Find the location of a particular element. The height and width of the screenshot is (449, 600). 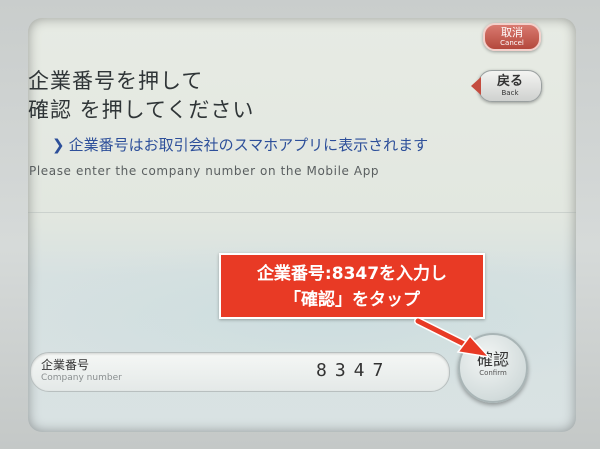

cancel-button: 取消 Cancel is located at coordinates (512, 37).